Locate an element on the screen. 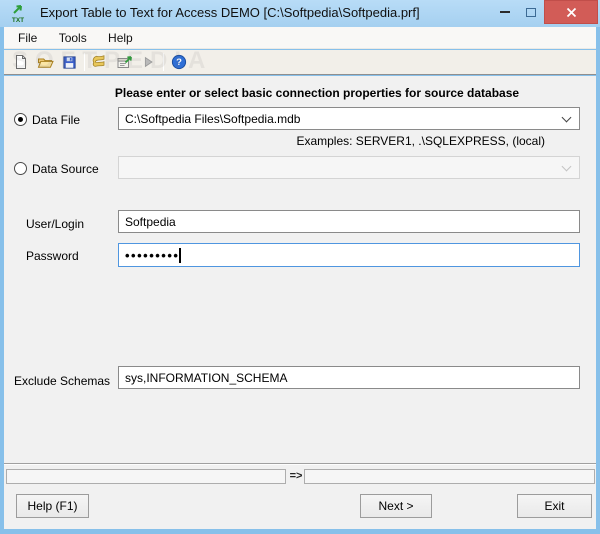 Image resolution: width=600 pixels, height=534 pixels. minimize-icon is located at coordinates (505, 12).